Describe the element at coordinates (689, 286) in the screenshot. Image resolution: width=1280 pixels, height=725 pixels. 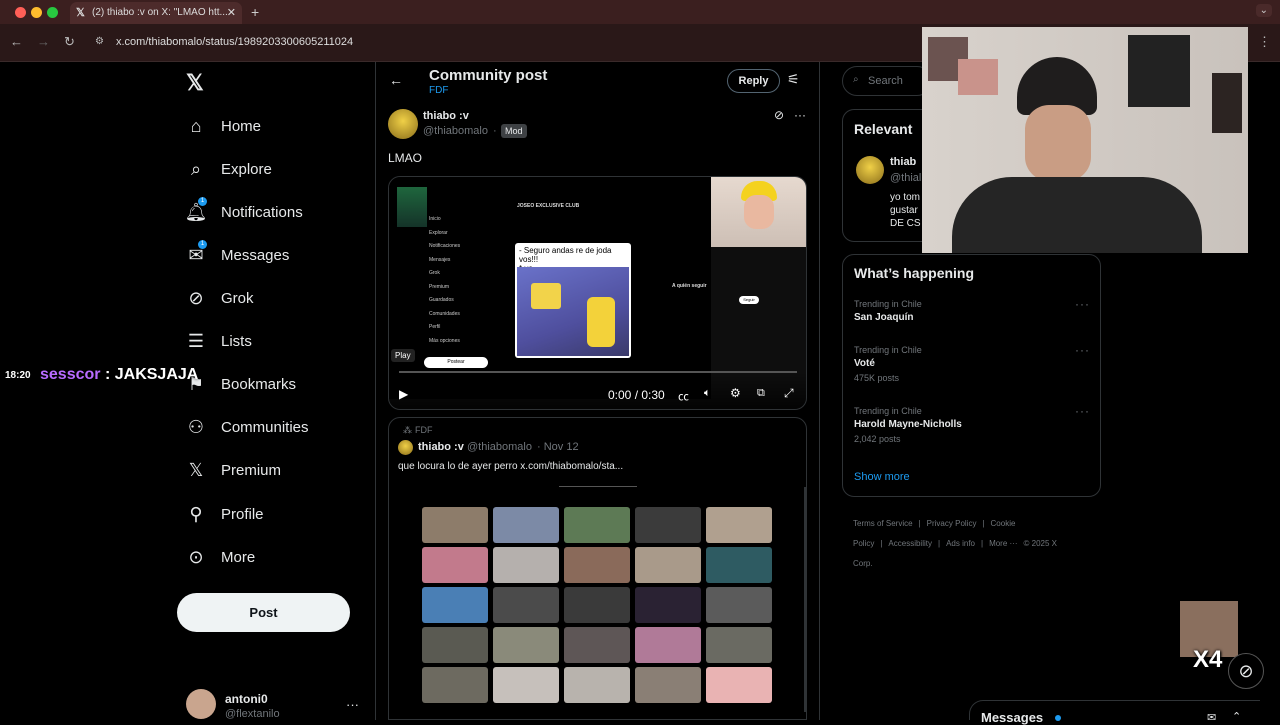
I see `video-inner-follow-title: A quién seguir` at that location.